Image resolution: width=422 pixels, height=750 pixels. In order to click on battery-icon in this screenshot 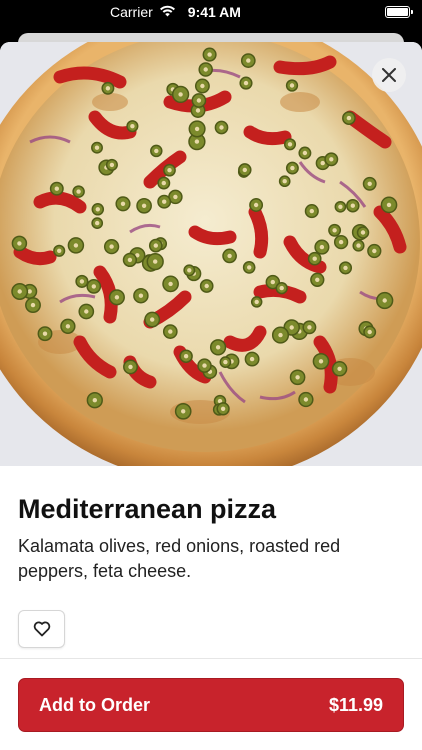, I will do `click(399, 12)`.